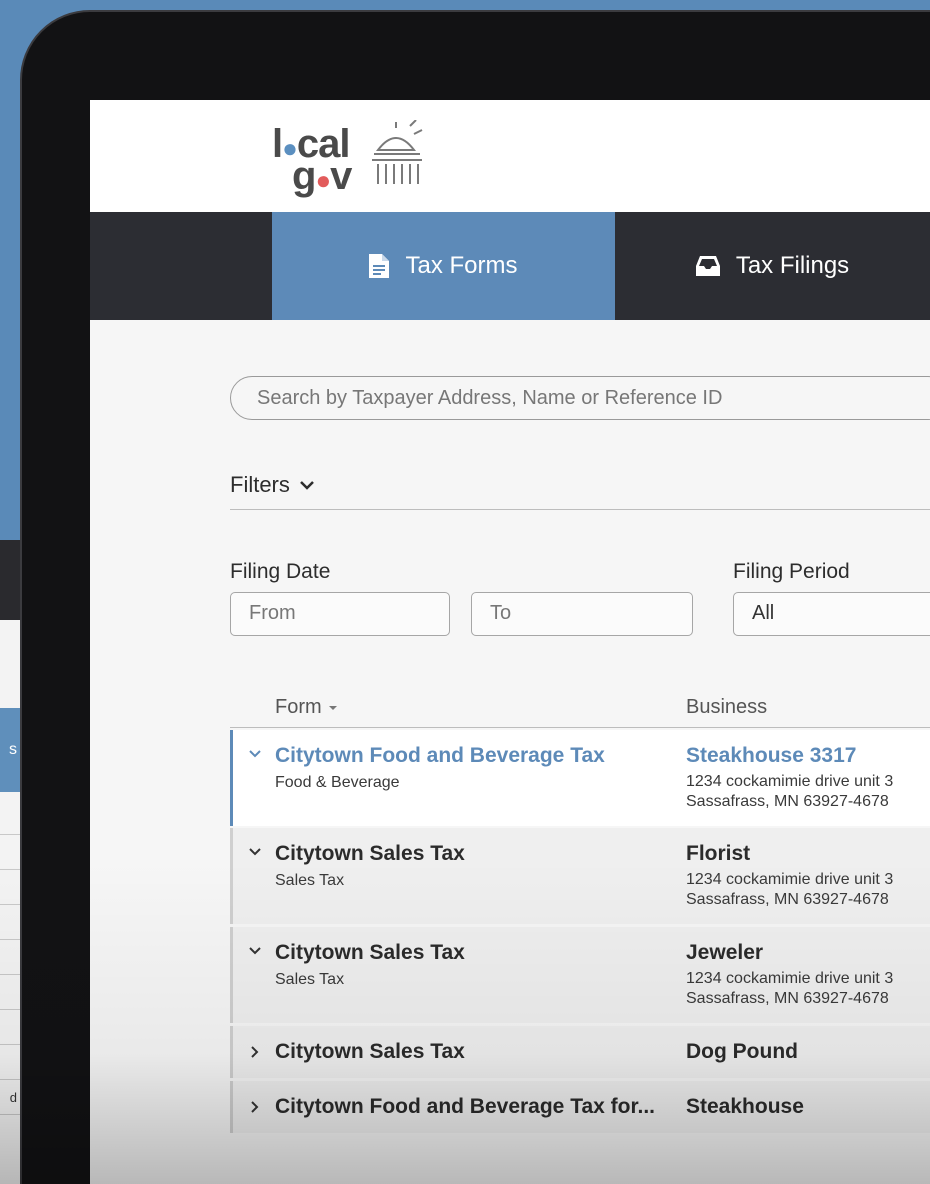 The width and height of the screenshot is (930, 1184). I want to click on filing-period-value: All, so click(763, 613).